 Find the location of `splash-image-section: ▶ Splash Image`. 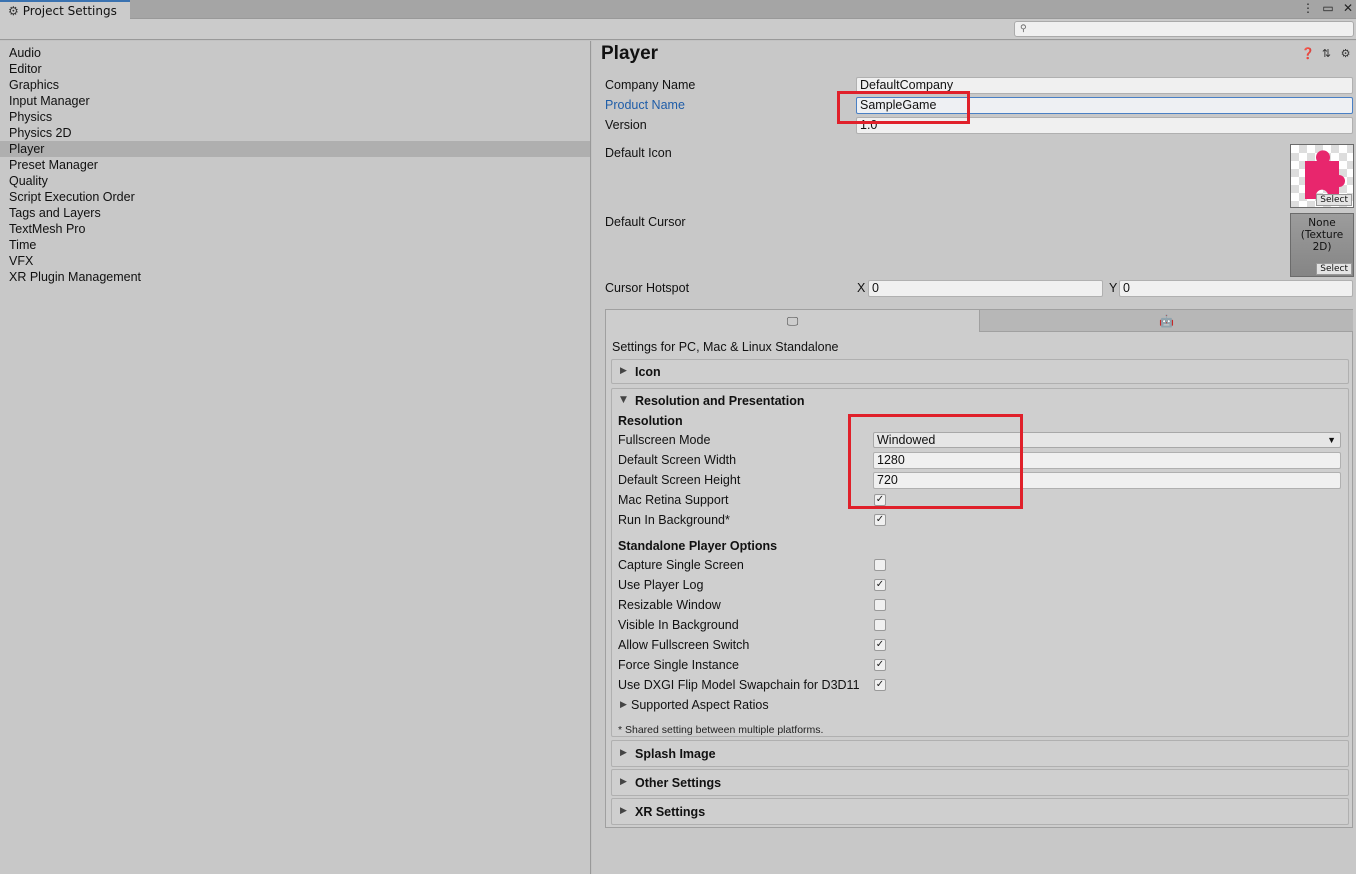

splash-image-section: ▶ Splash Image is located at coordinates (980, 753).